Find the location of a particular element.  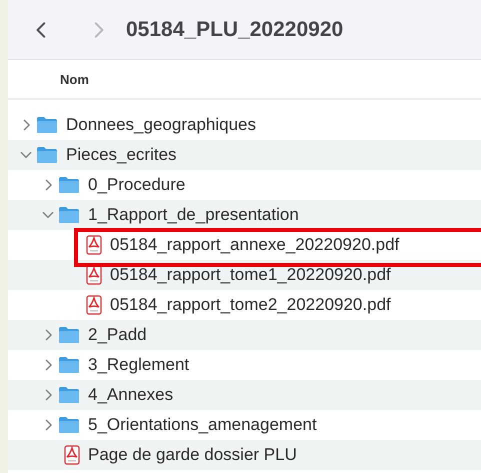

window-title: 05184_PLU_20220920 is located at coordinates (235, 30).